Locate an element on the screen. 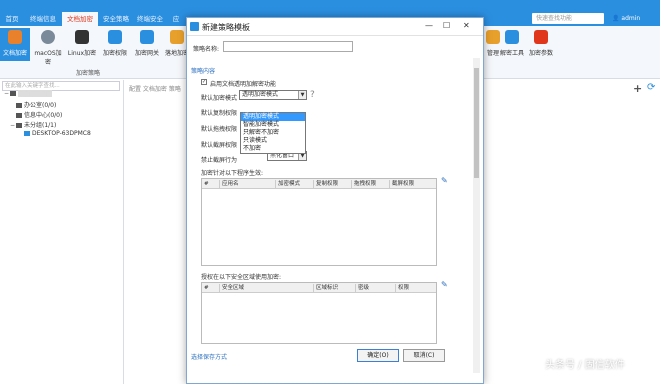 The height and width of the screenshot is (384, 660). tree-node-office: 办公室(0/0) is located at coordinates (36, 104).